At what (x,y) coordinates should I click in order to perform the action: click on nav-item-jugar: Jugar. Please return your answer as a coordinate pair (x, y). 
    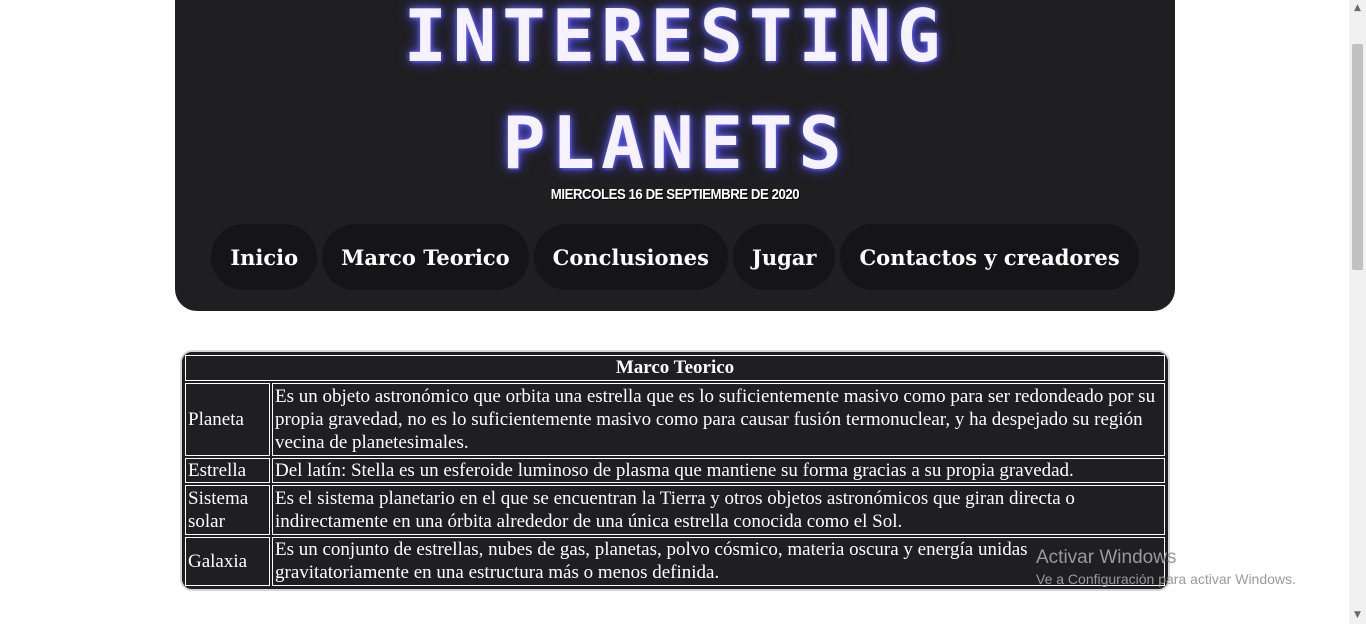
    Looking at the image, I should click on (784, 257).